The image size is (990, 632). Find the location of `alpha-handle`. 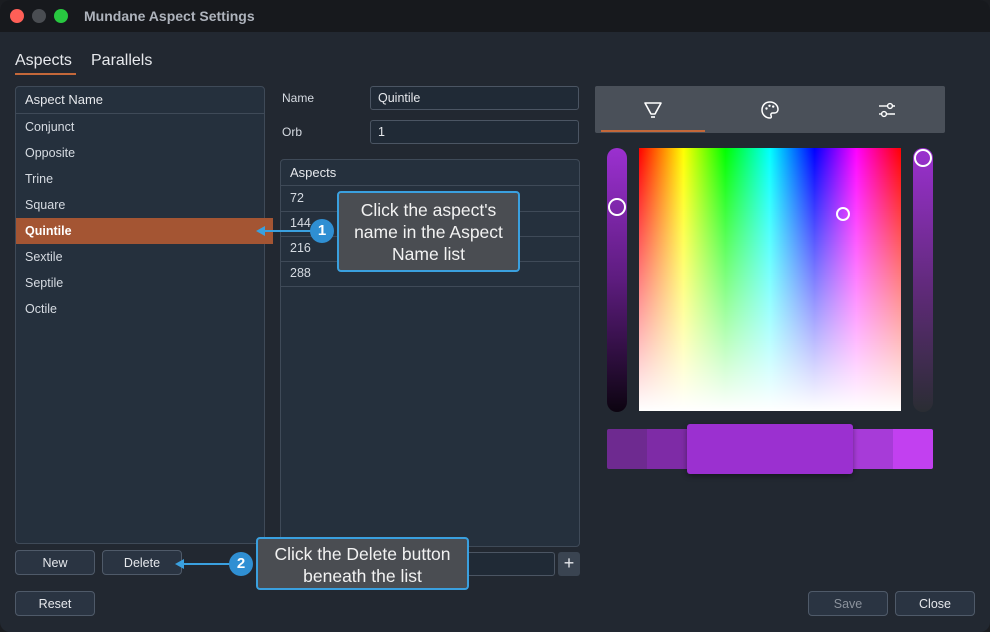

alpha-handle is located at coordinates (923, 158).